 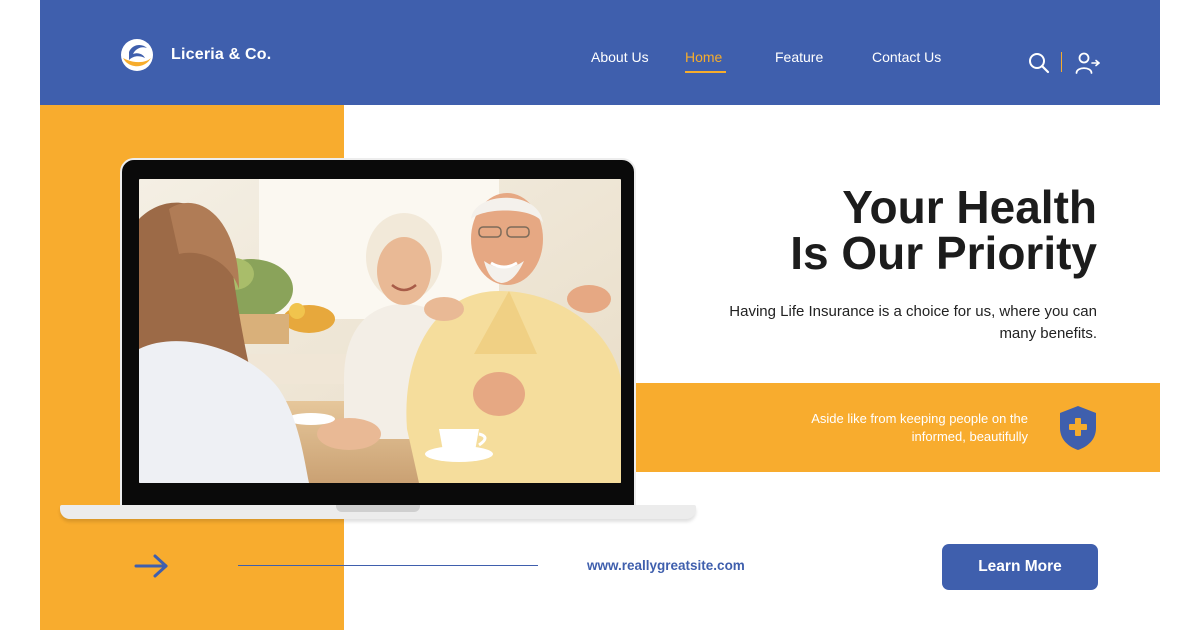 What do you see at coordinates (1039, 63) in the screenshot?
I see `search-icon` at bounding box center [1039, 63].